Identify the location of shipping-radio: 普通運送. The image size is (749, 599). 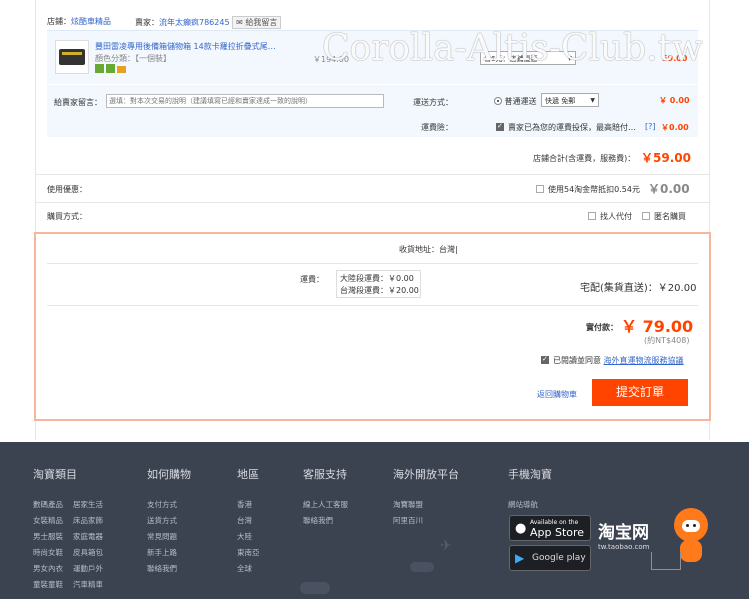
(515, 101).